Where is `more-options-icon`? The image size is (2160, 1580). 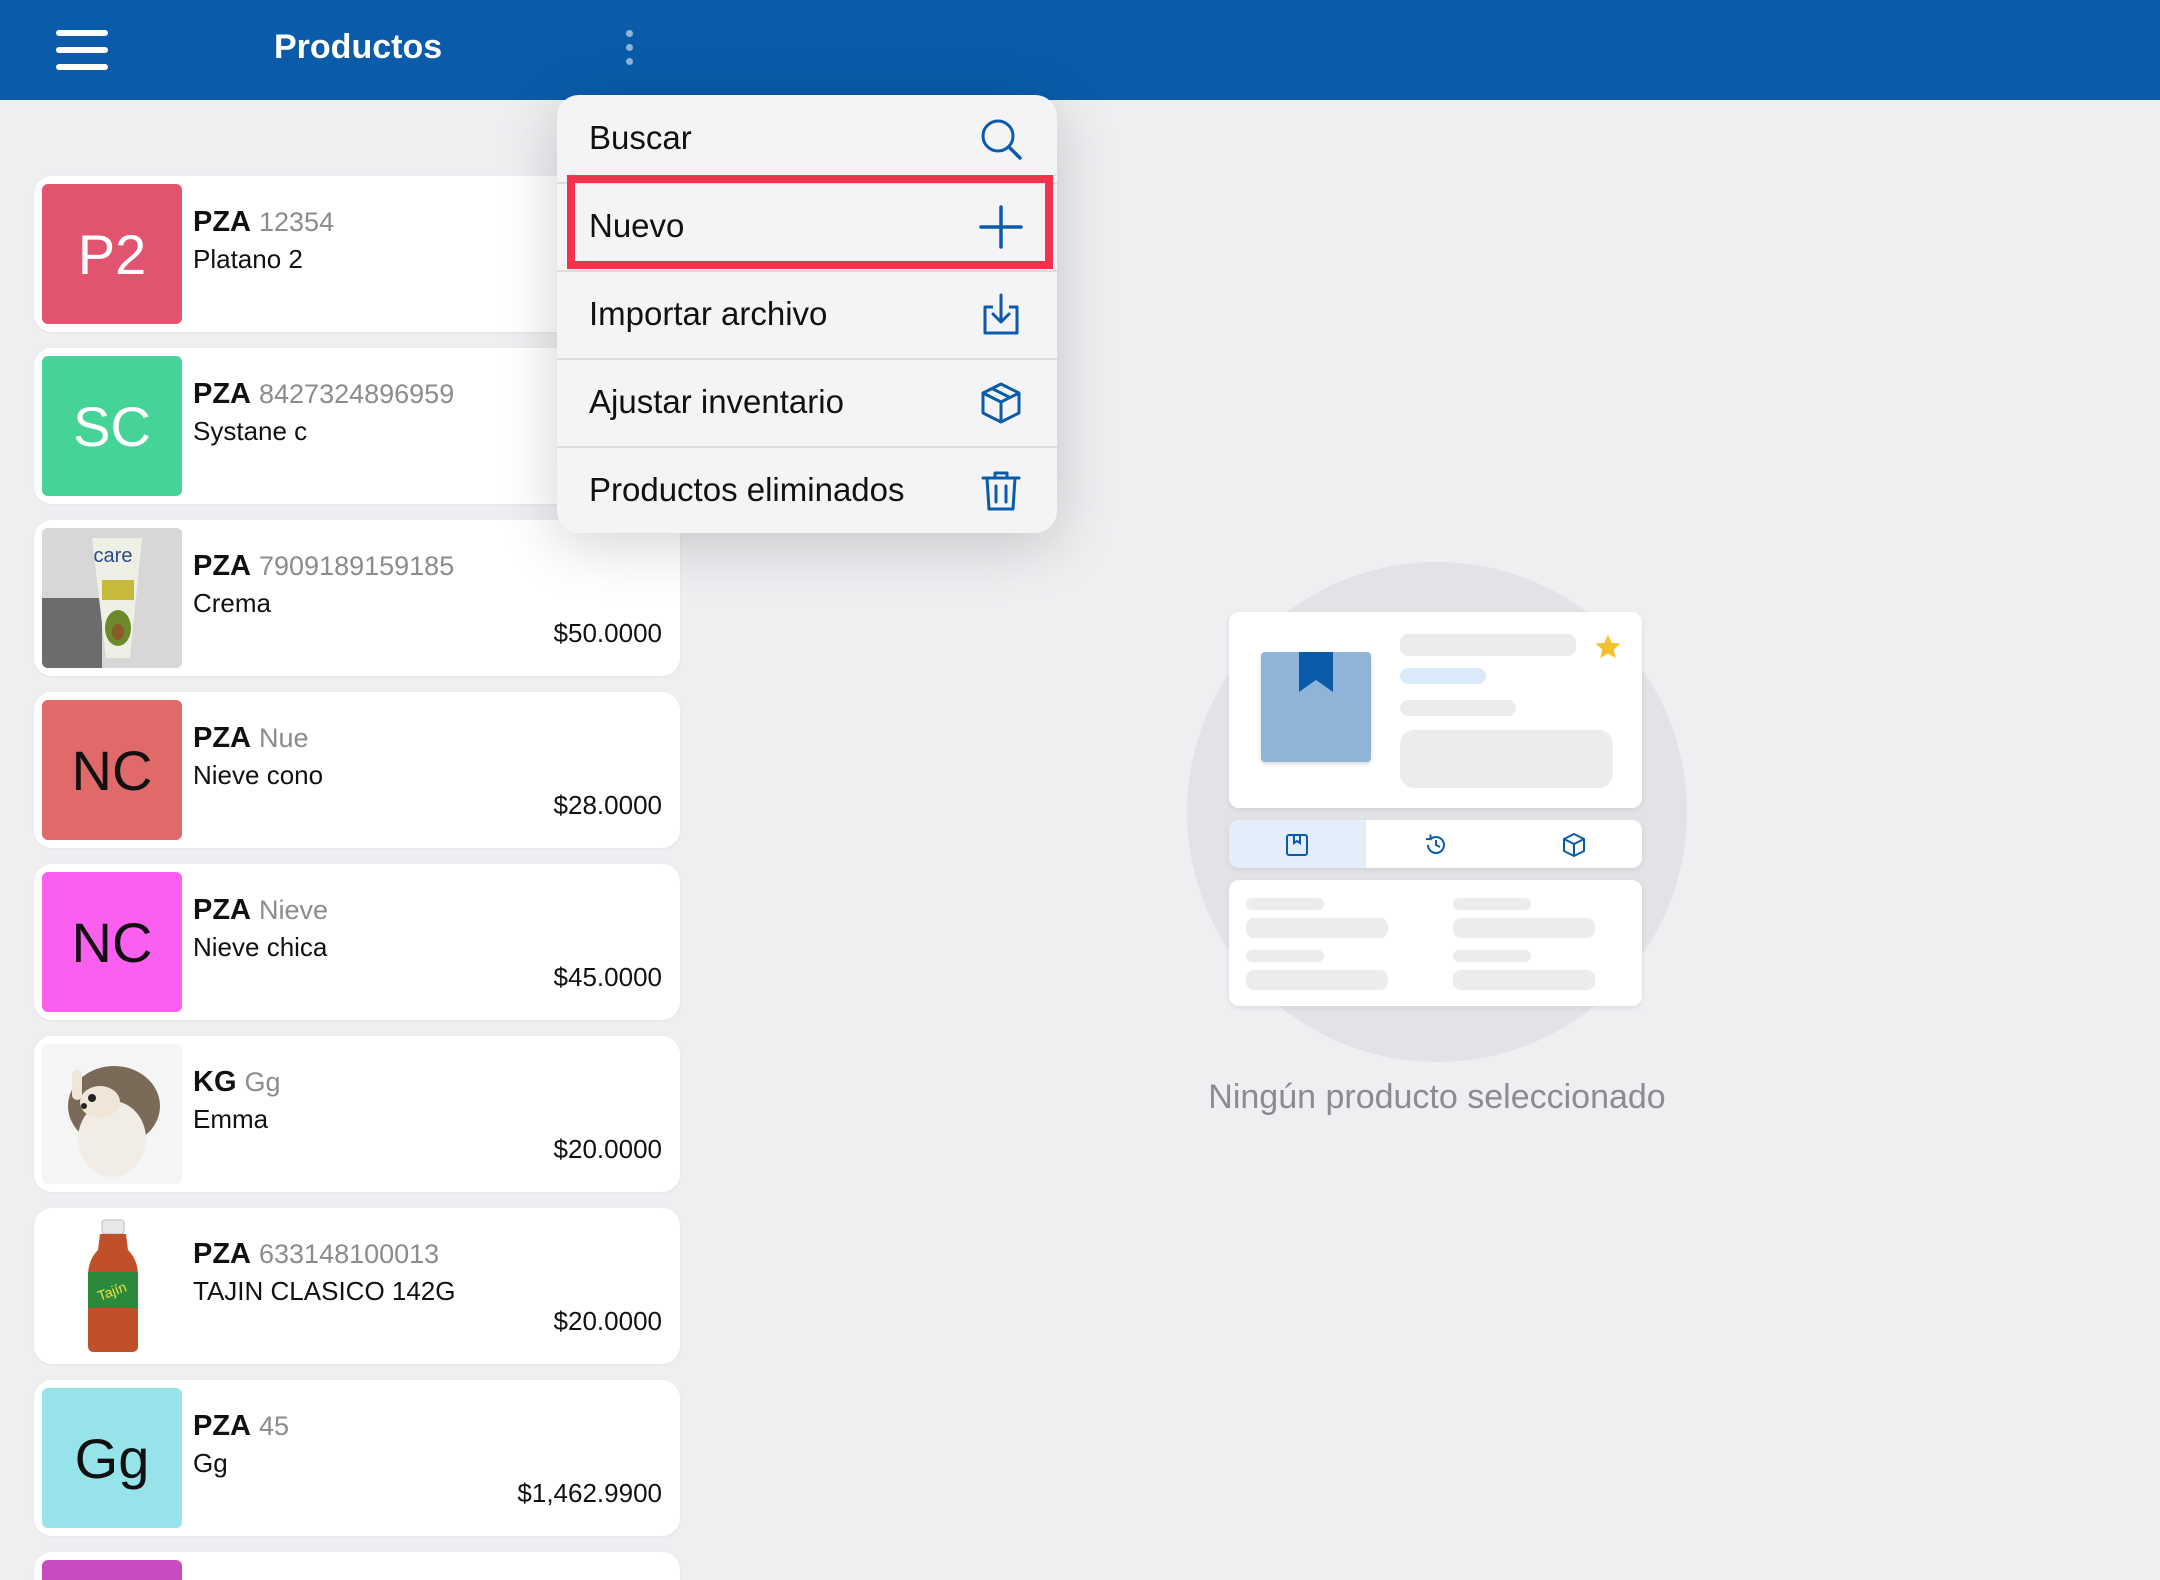
more-options-icon is located at coordinates (629, 51).